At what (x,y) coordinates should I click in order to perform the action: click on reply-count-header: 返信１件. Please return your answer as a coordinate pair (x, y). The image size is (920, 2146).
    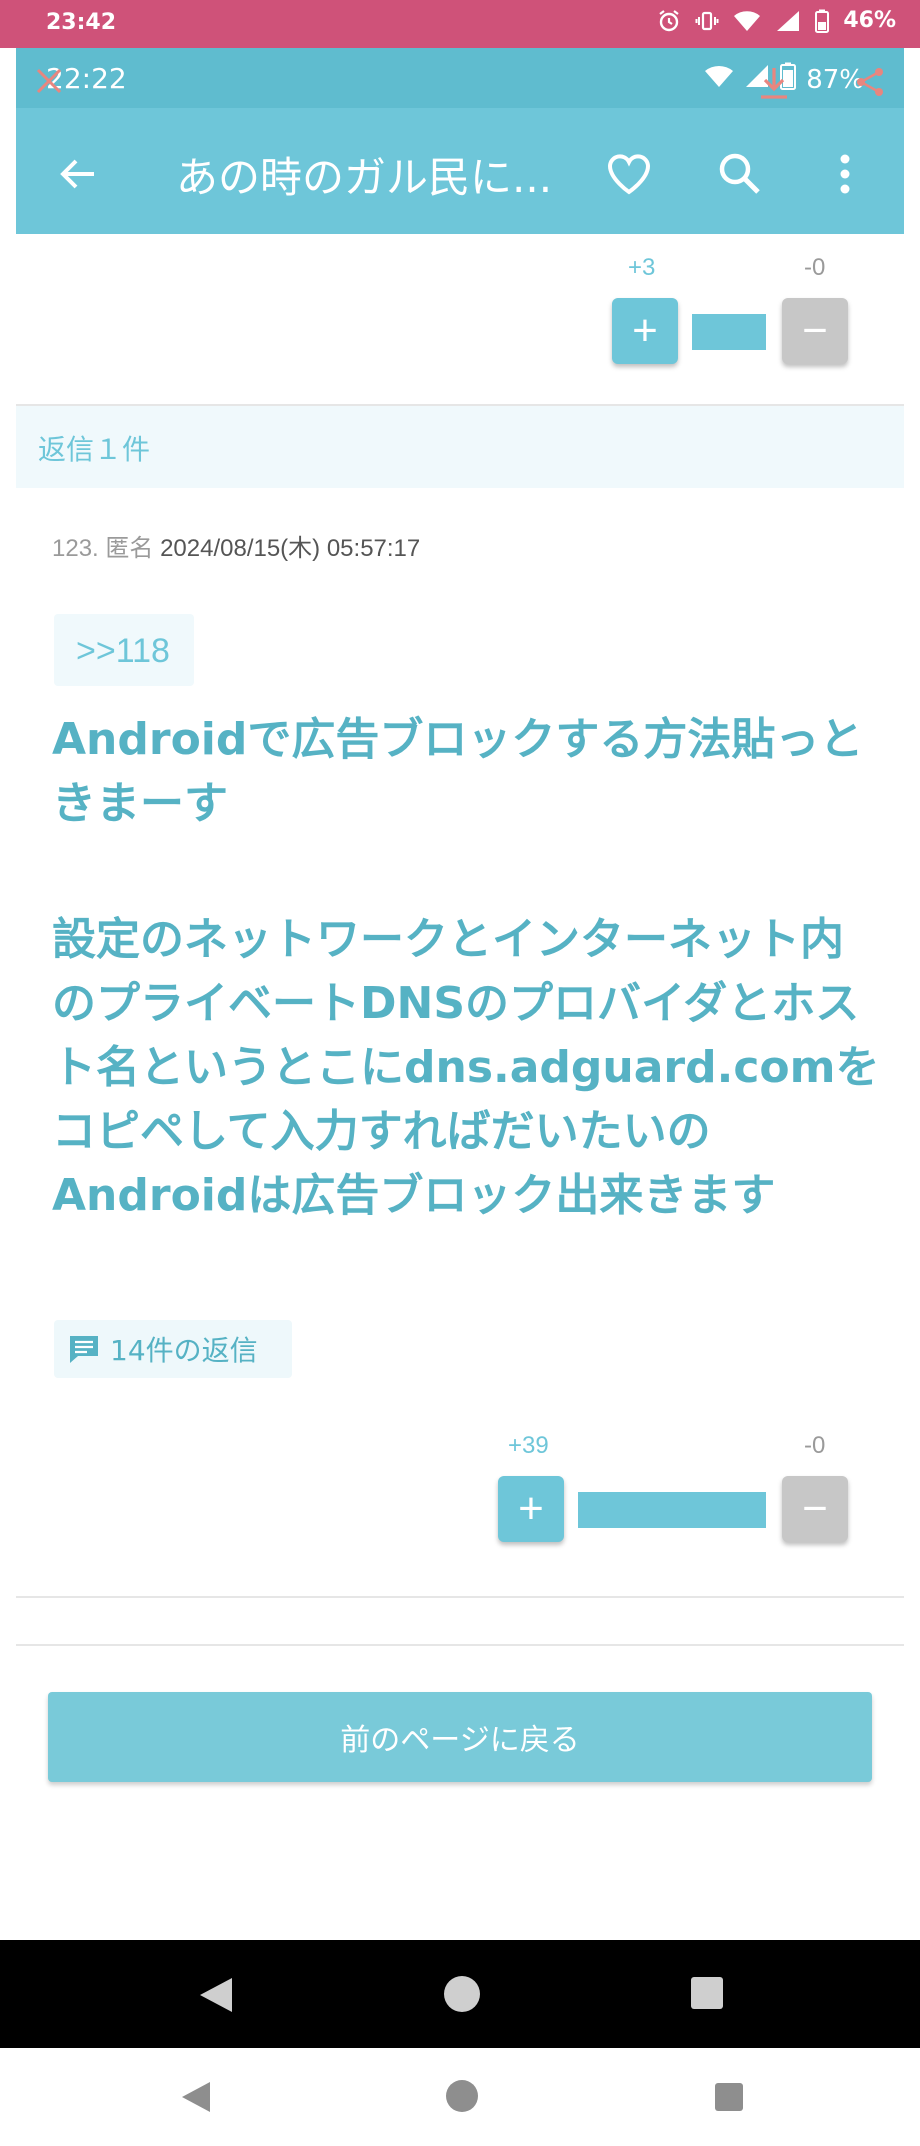
    Looking at the image, I should click on (460, 447).